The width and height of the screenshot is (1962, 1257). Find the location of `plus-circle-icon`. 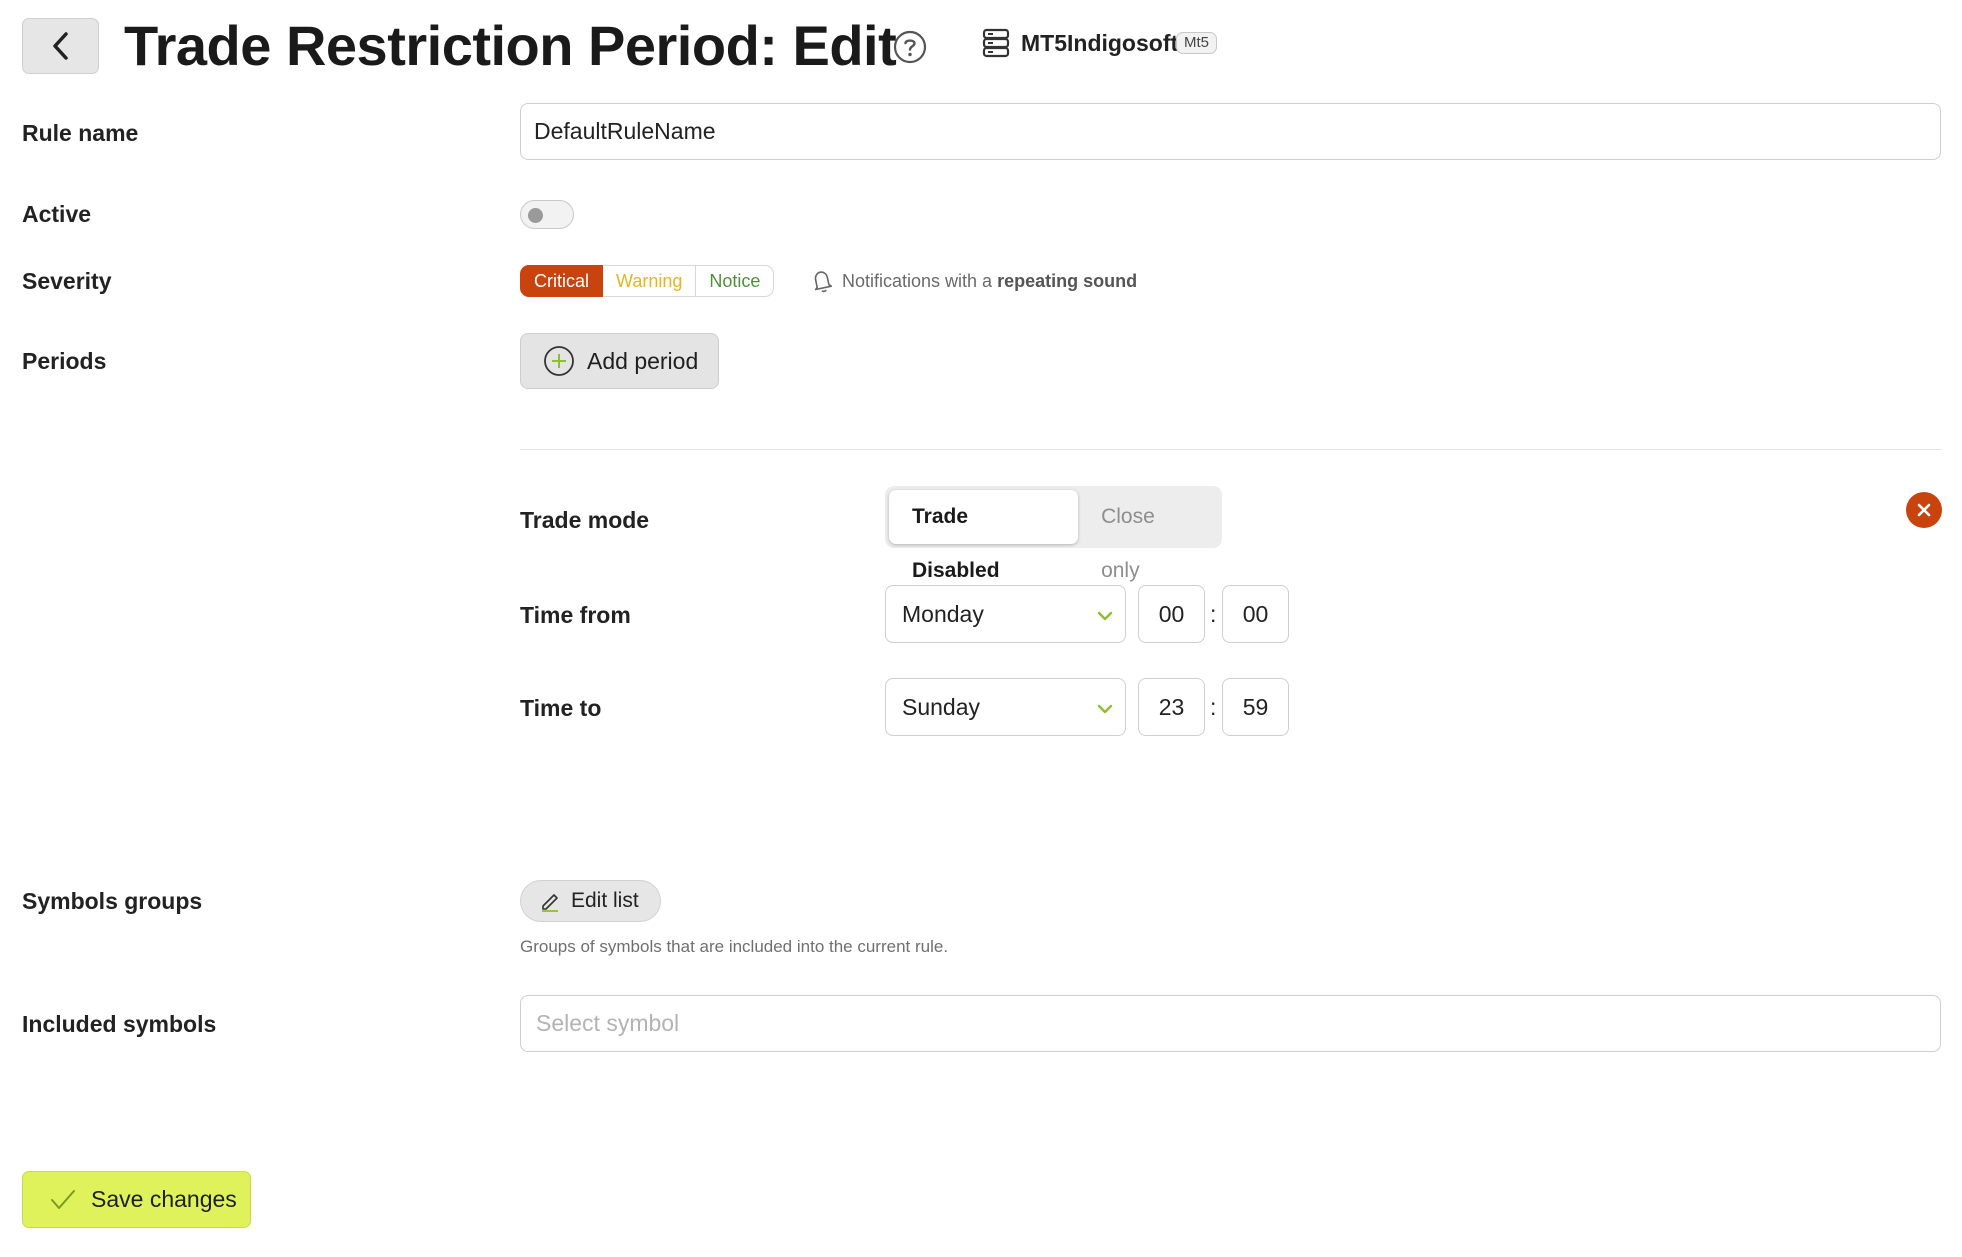

plus-circle-icon is located at coordinates (559, 361).